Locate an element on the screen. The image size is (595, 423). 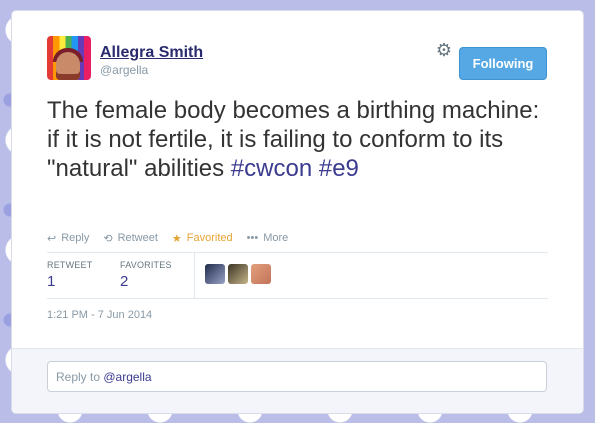
tweet-stats: RETWEET 1 FAVORITES 2 is located at coordinates (297, 275).